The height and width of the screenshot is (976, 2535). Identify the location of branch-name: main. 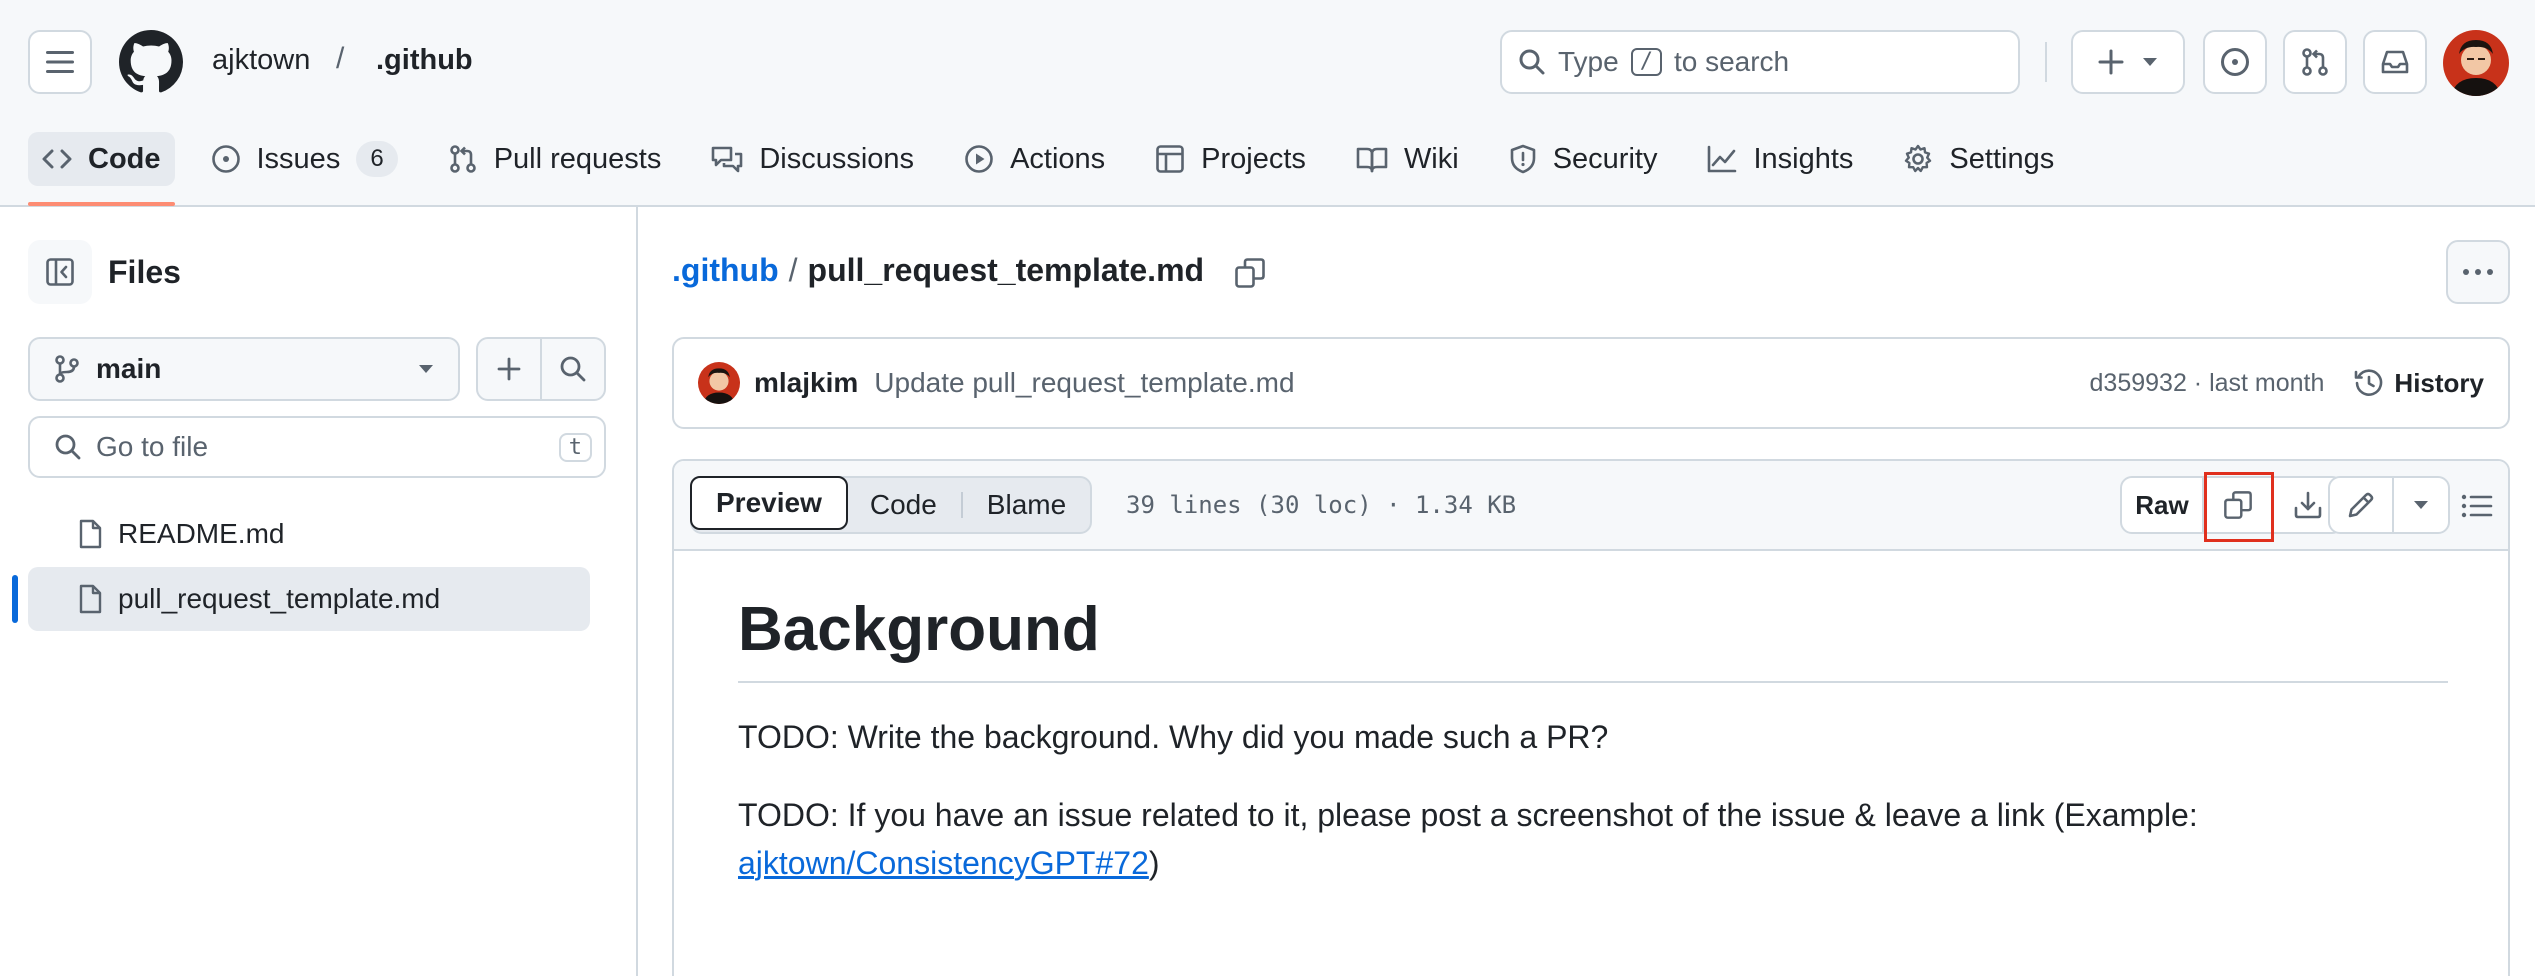
(129, 368).